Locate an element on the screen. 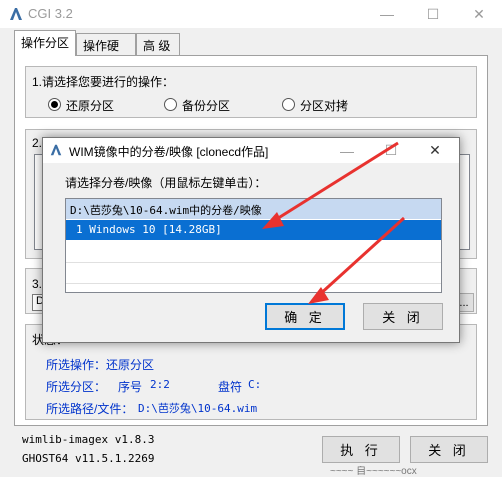  tab-advanced: 高 级 is located at coordinates (158, 44).